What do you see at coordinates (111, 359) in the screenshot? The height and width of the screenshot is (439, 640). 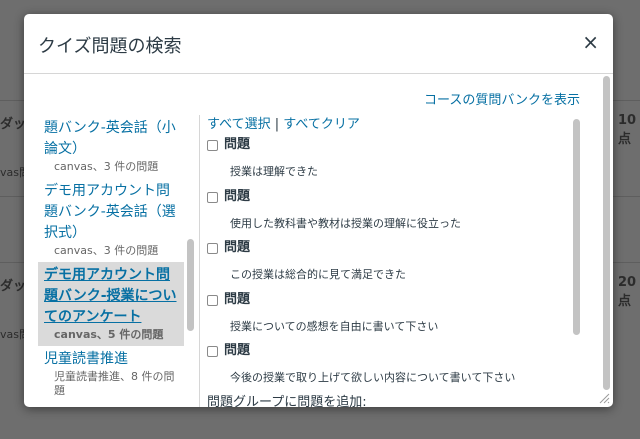 I see `bank-name: 児童読書推進` at bounding box center [111, 359].